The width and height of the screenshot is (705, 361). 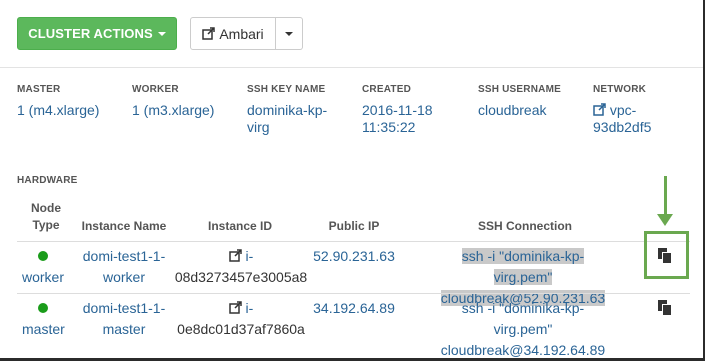 I want to click on ambari-label: Ambari, so click(x=241, y=33).